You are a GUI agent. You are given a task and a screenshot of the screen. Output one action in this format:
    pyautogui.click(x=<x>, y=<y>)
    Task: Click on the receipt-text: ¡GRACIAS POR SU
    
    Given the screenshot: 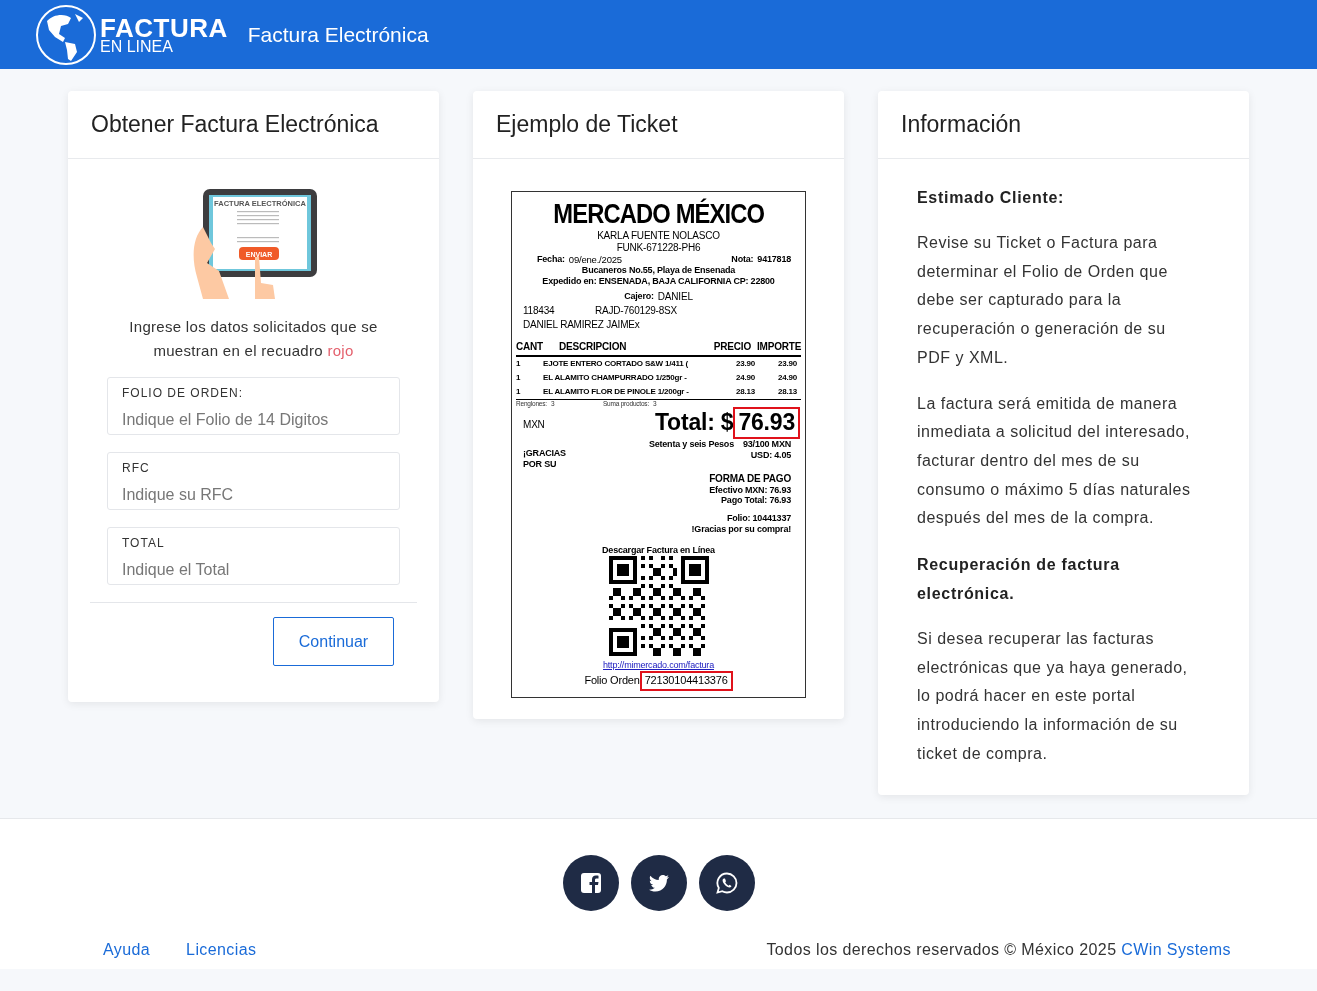 What is the action you would take?
    pyautogui.click(x=544, y=458)
    